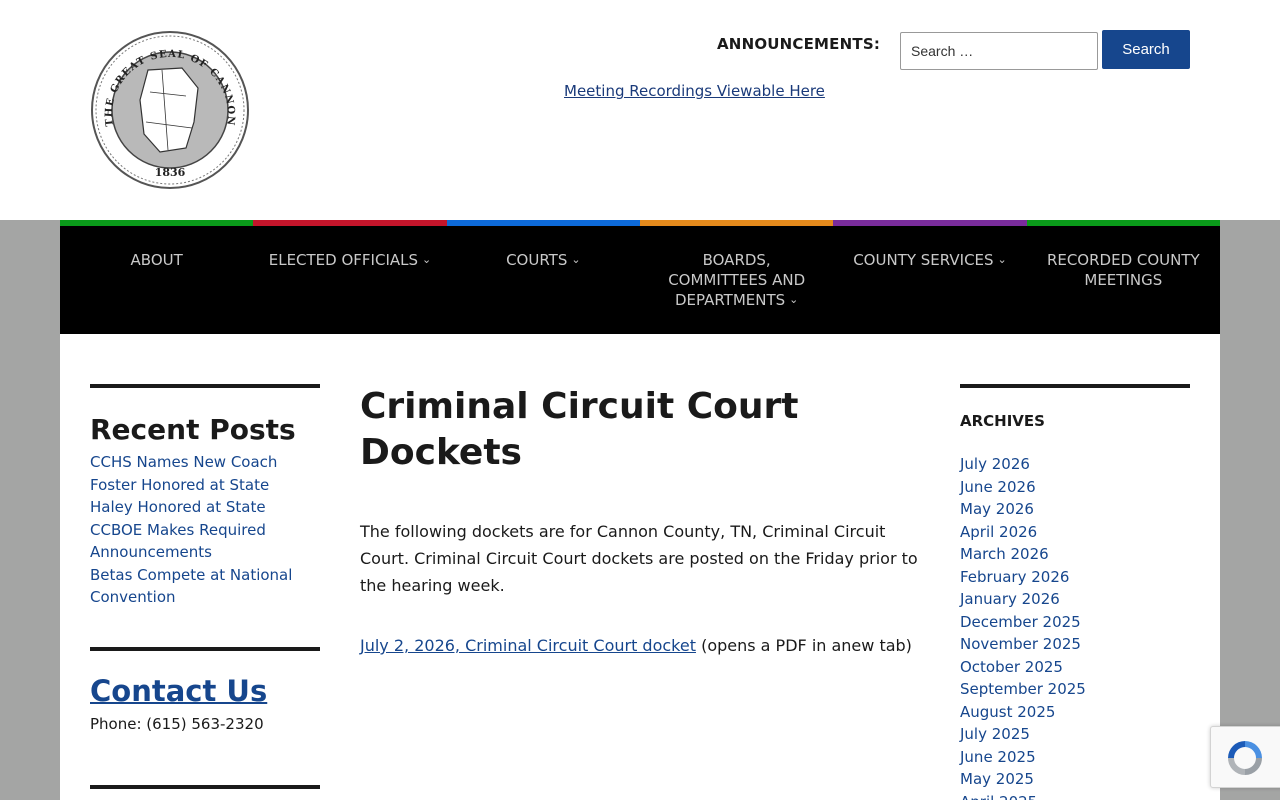 The image size is (1280, 800). Describe the element at coordinates (737, 280) in the screenshot. I see `nav-label-boards: BOARDS, COMMITTEES AND DEPARTMENTS` at that location.